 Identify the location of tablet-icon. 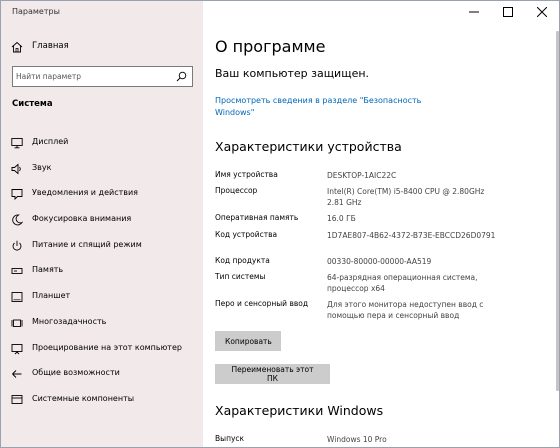
(17, 297).